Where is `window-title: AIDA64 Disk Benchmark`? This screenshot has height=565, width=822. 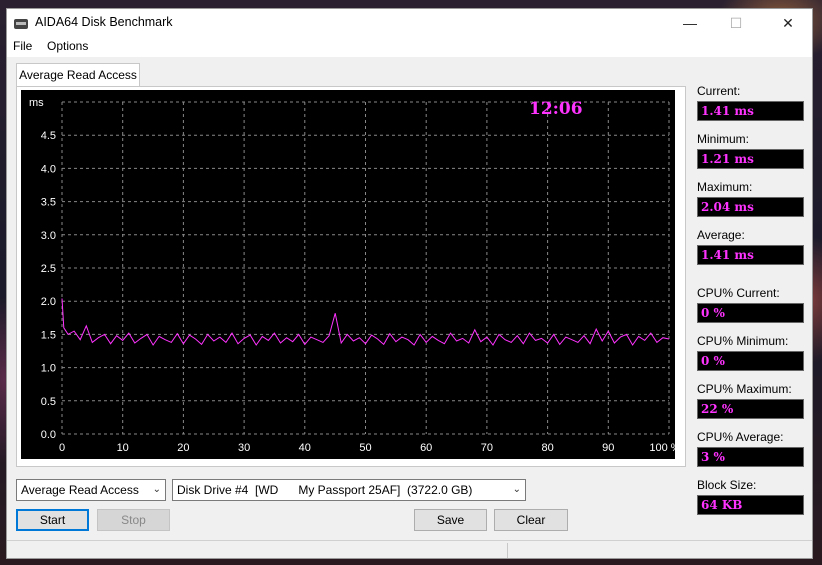 window-title: AIDA64 Disk Benchmark is located at coordinates (104, 22).